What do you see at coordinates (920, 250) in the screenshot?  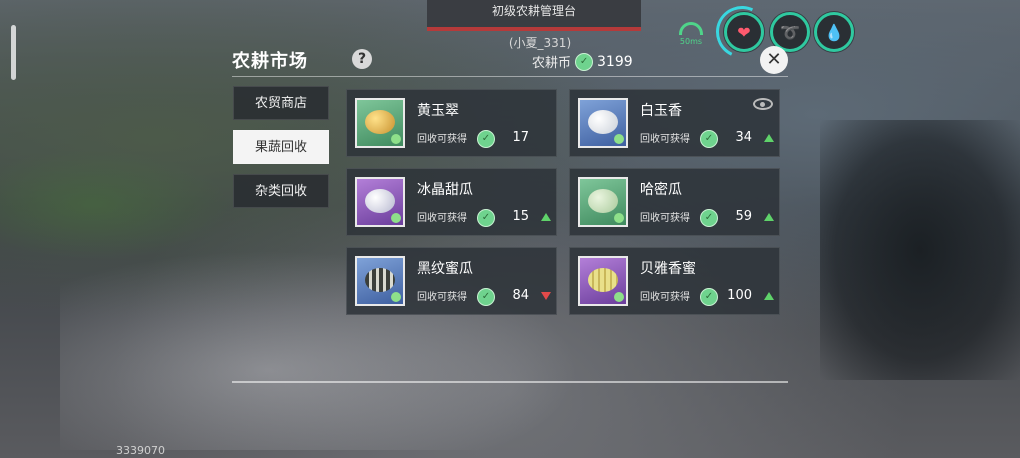 I see `background-shadow` at bounding box center [920, 250].